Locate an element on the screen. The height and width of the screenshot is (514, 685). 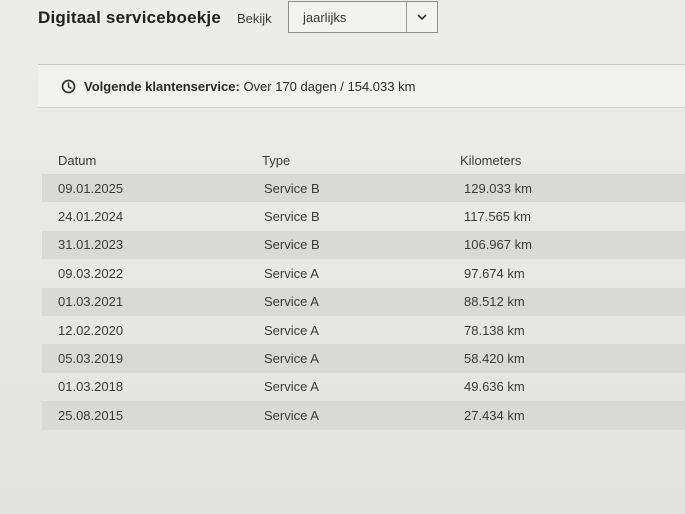
cell-km: 129.033 km is located at coordinates (498, 188).